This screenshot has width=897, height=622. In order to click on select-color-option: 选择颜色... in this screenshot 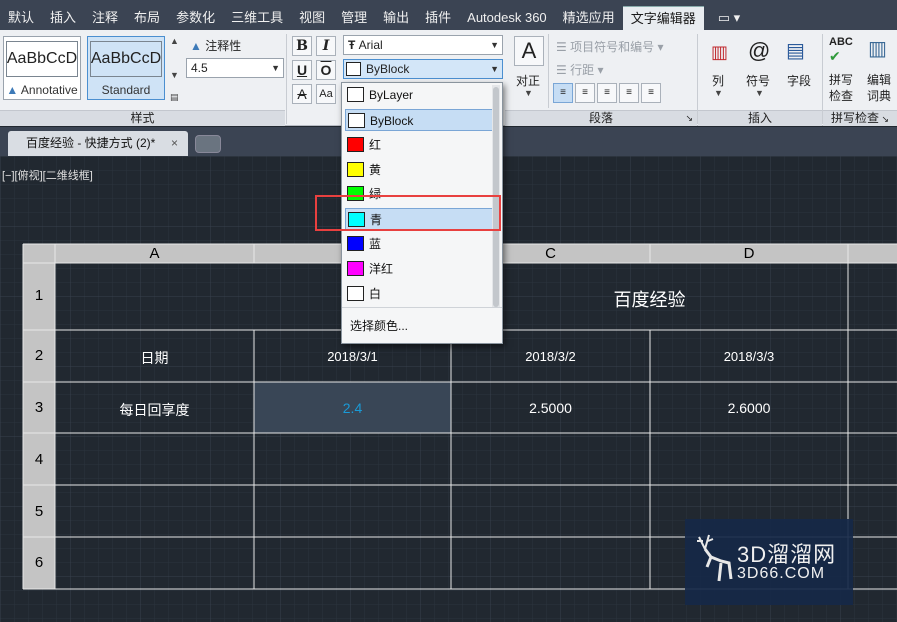, I will do `click(422, 325)`.